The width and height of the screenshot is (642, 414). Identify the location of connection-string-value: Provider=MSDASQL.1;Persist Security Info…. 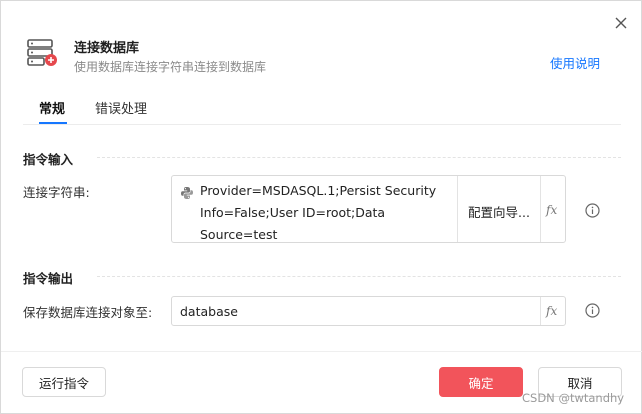
(325, 213).